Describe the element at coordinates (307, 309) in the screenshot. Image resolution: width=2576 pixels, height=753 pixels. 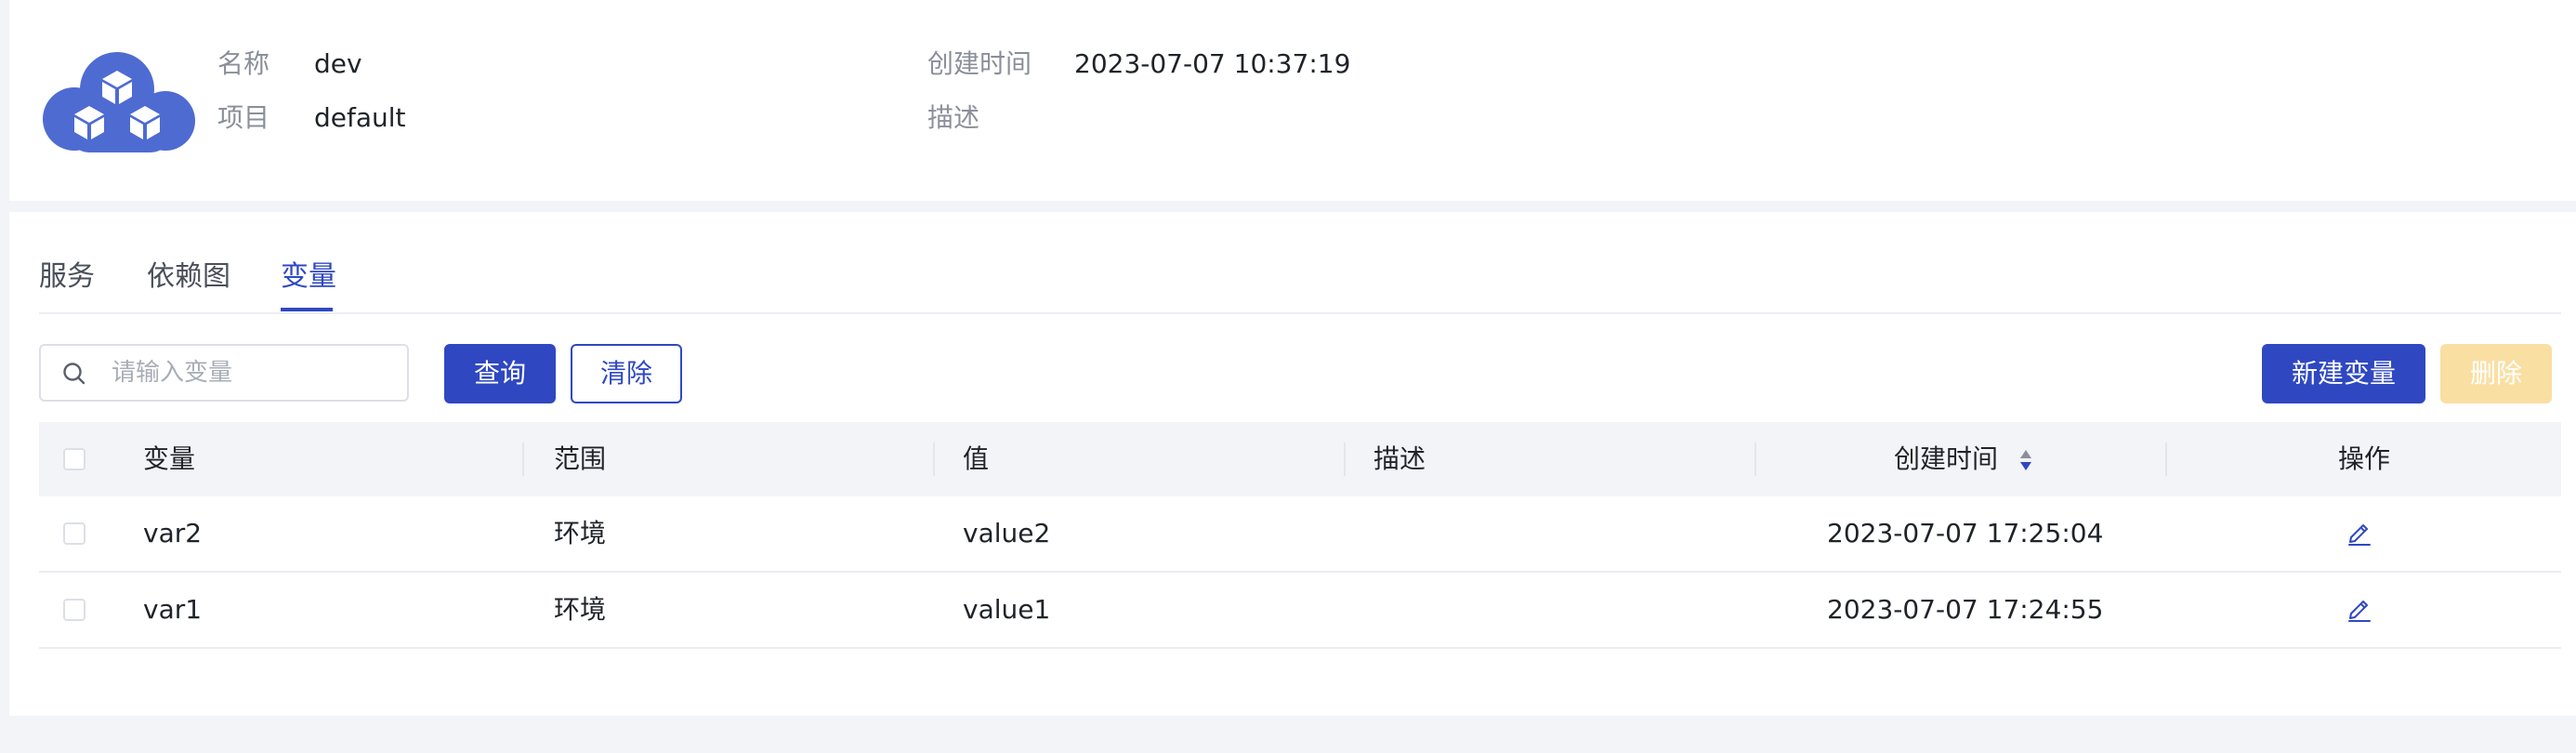
I see `active-tab-indicator` at that location.